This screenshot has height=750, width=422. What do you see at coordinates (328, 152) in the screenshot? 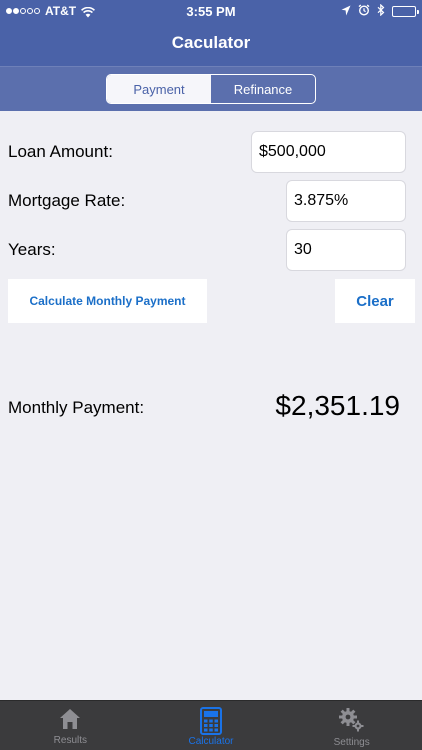
I see `loan-amount-field: $500,000` at bounding box center [328, 152].